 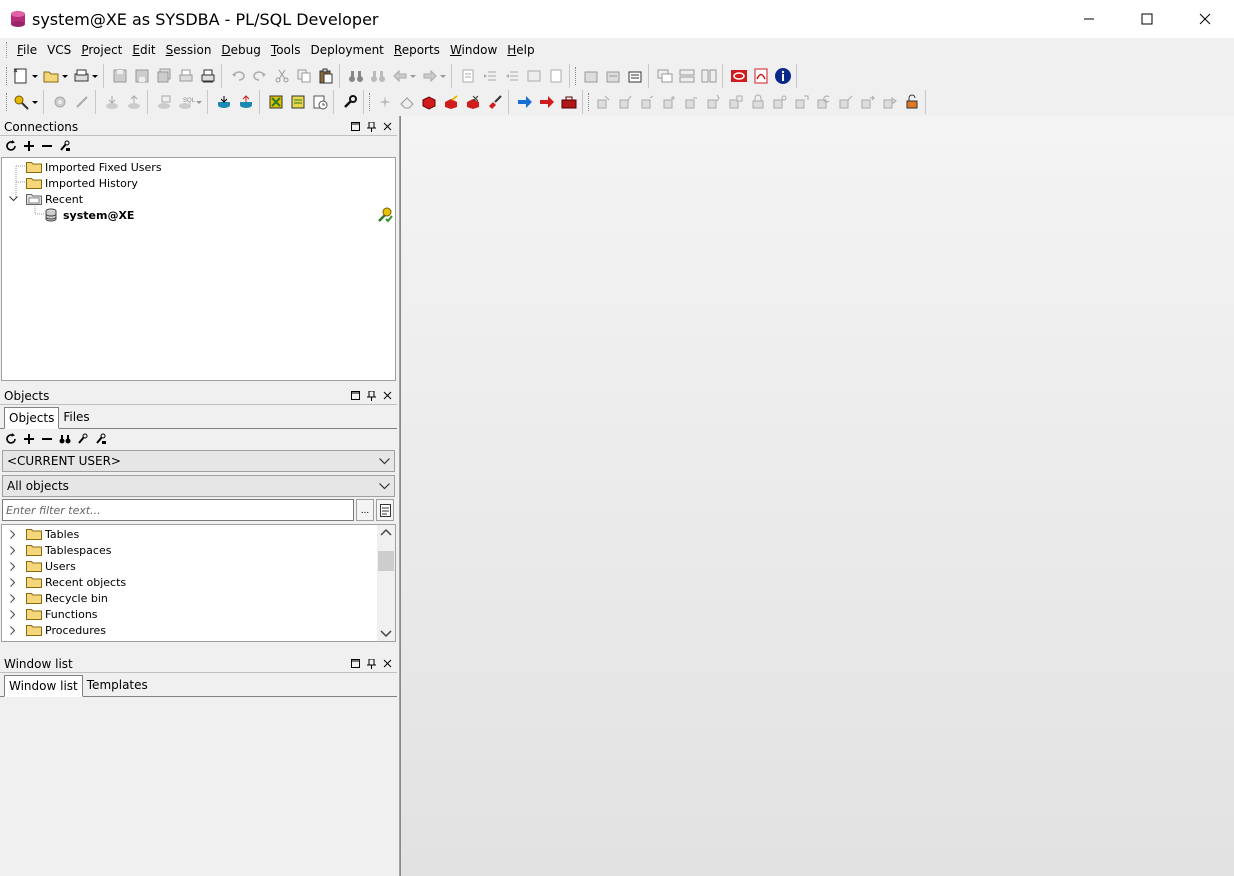 I want to click on remove-connection-button, so click(x=47, y=146).